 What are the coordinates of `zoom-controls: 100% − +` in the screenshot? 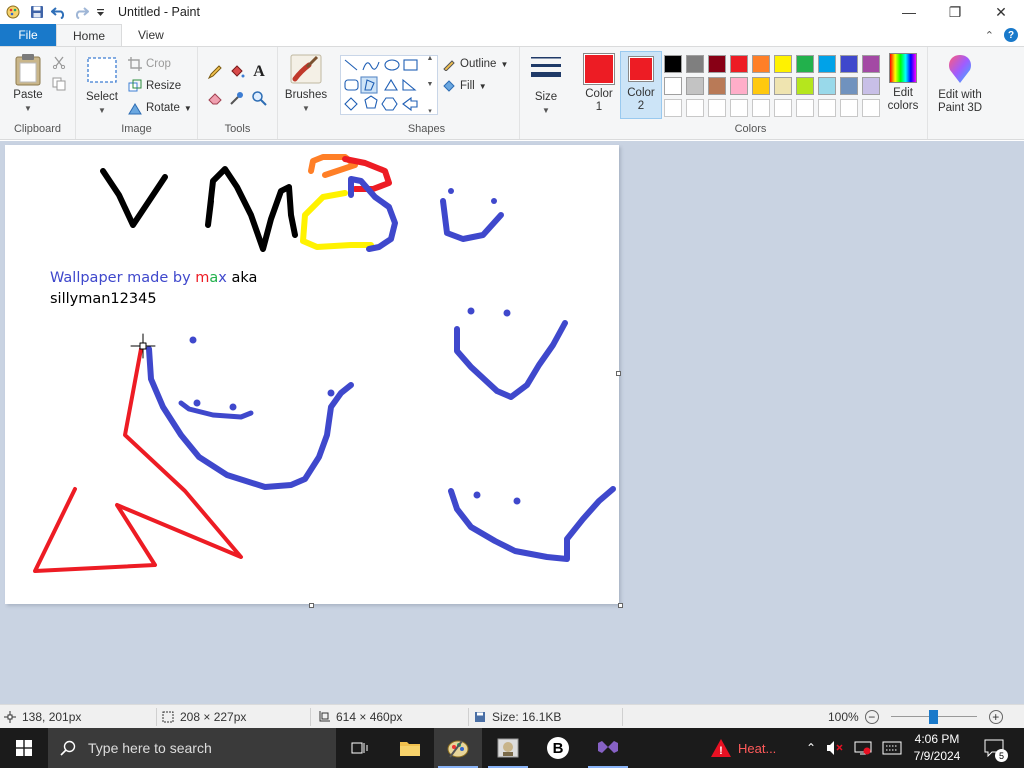 It's located at (915, 717).